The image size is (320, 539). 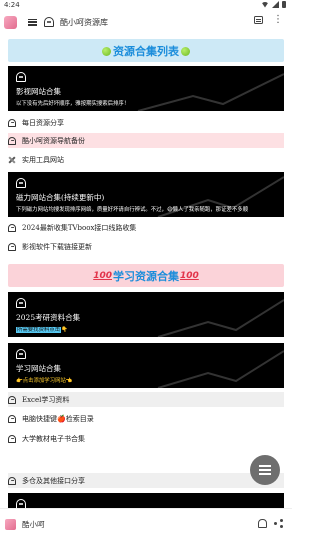 I want to click on section-title-text: 学习资源合集, so click(x=146, y=276).